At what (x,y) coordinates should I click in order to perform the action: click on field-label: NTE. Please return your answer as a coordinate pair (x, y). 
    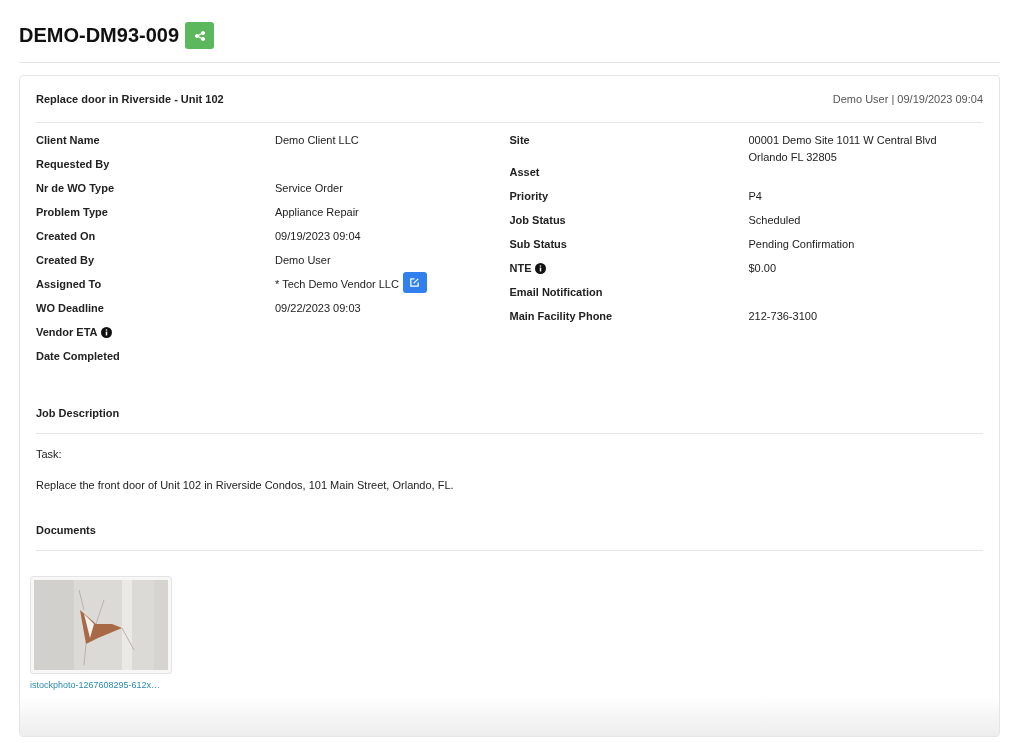
    Looking at the image, I should click on (520, 268).